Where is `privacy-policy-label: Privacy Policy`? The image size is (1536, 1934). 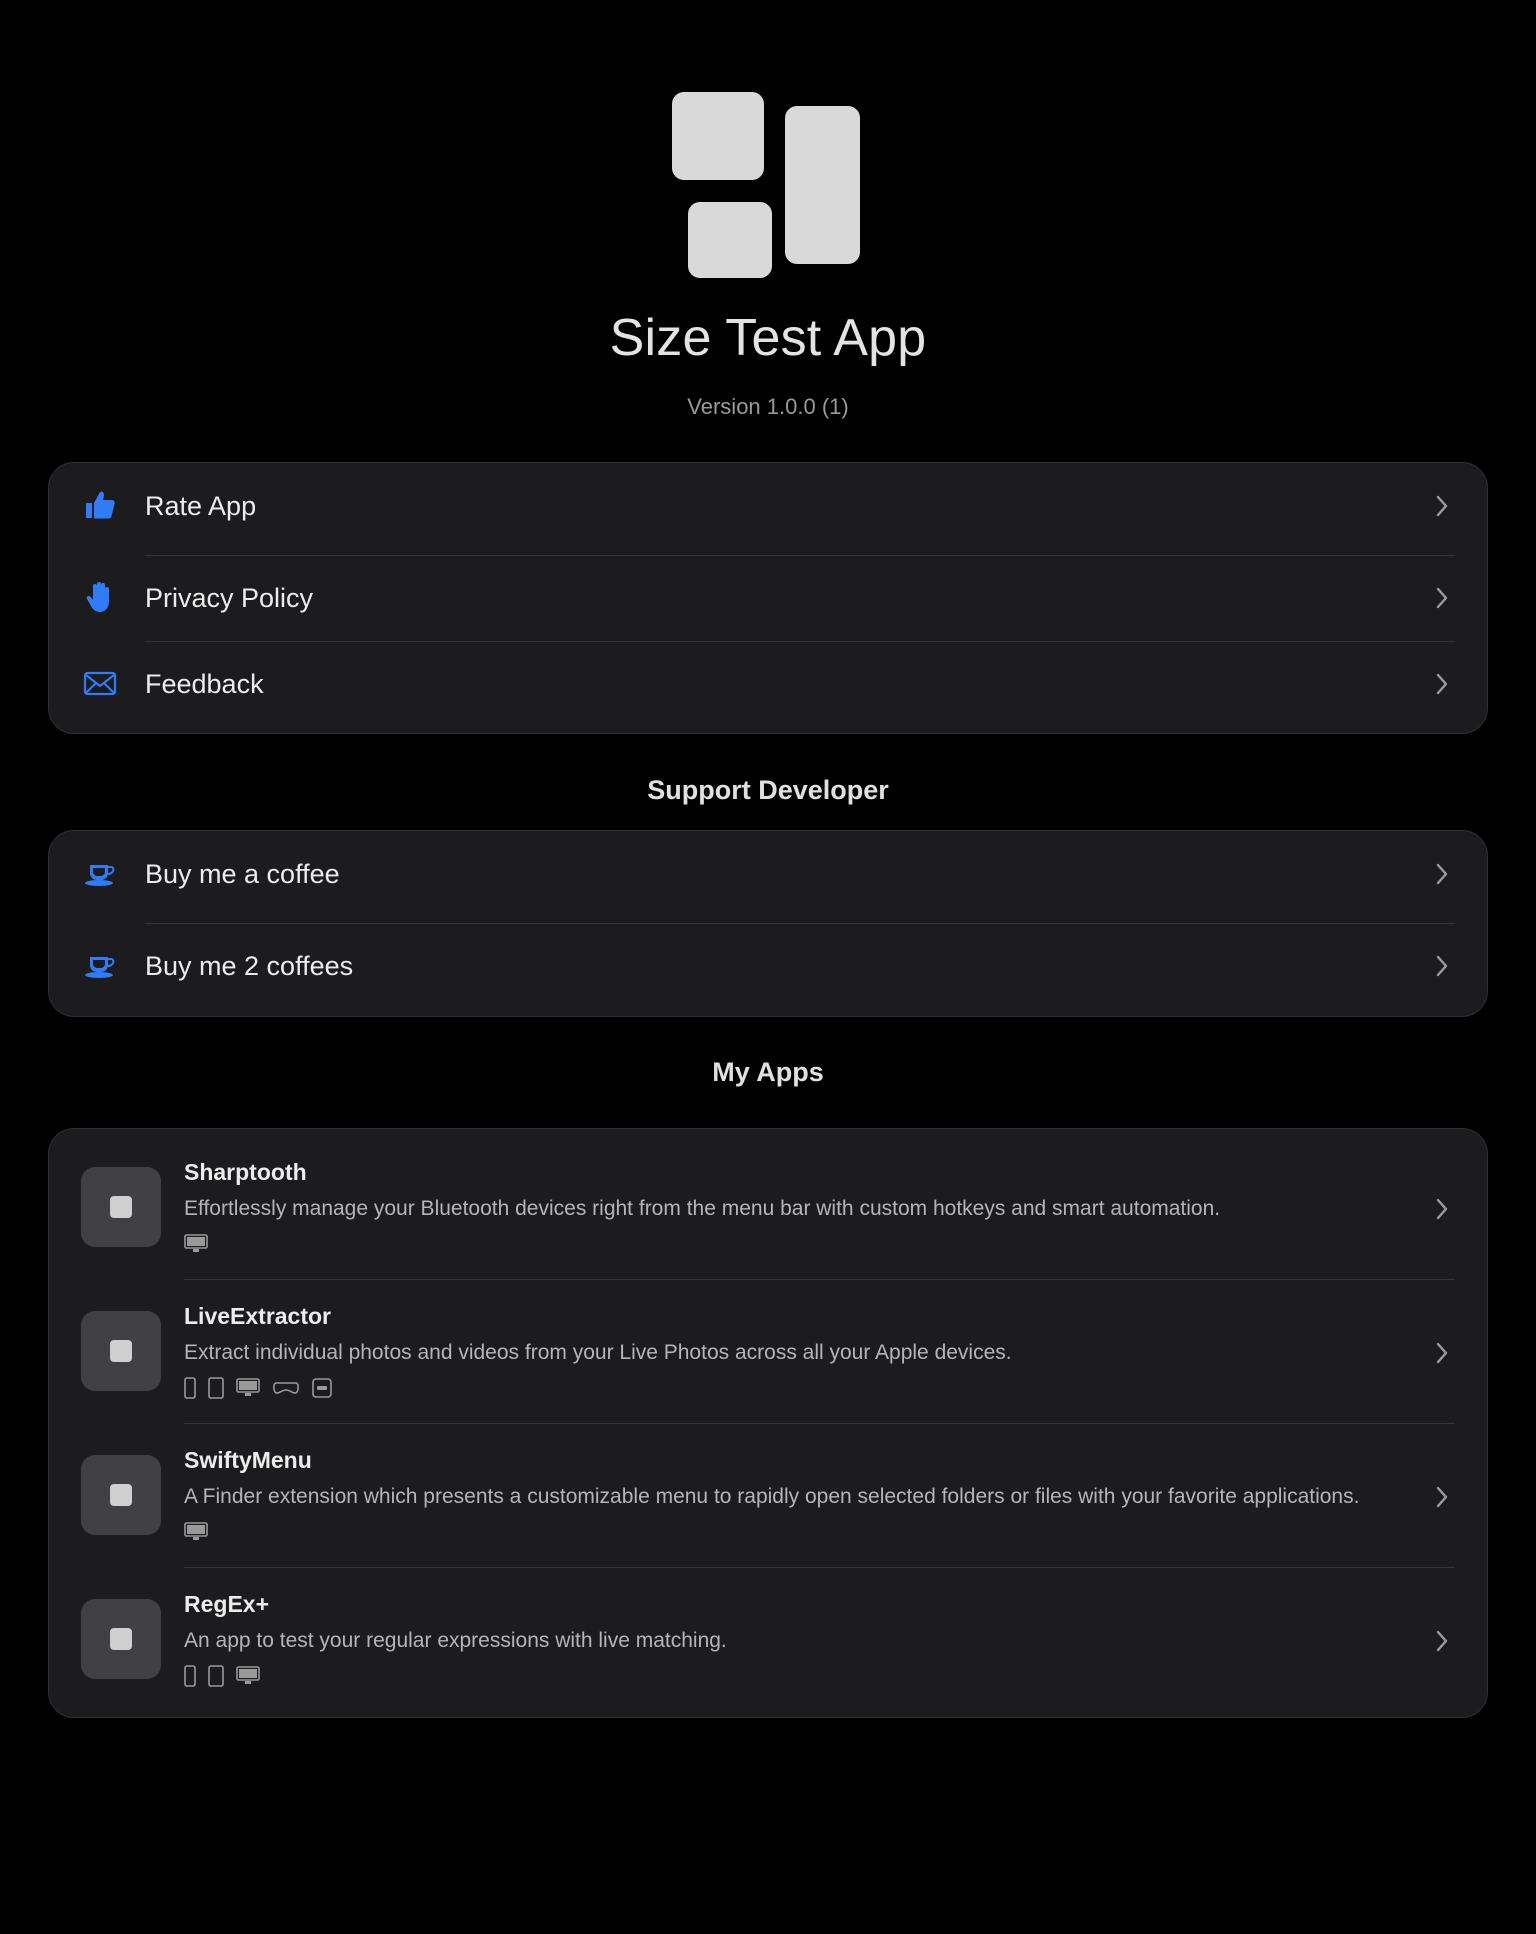
privacy-policy-label: Privacy Policy is located at coordinates (229, 598).